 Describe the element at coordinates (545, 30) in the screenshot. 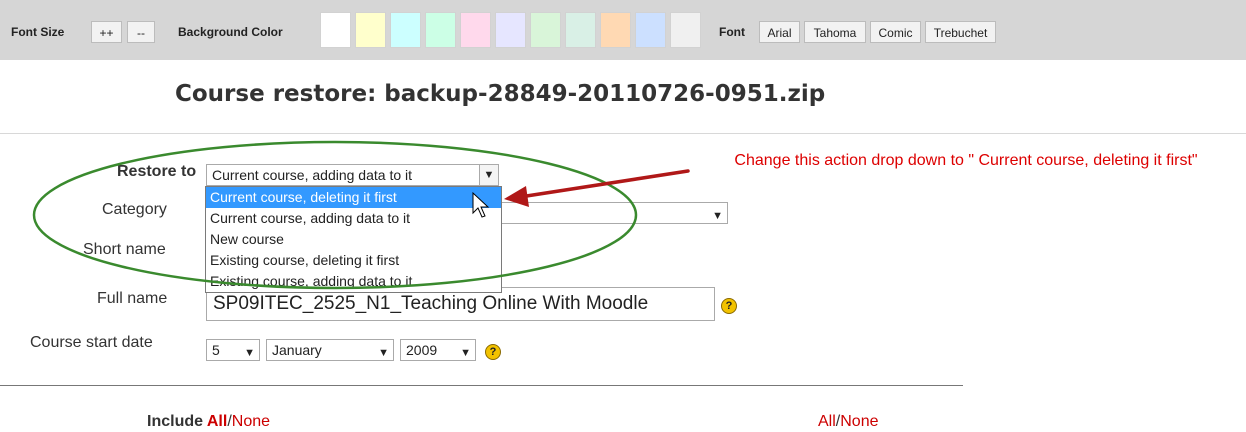

I see `bg-swatch-green` at that location.